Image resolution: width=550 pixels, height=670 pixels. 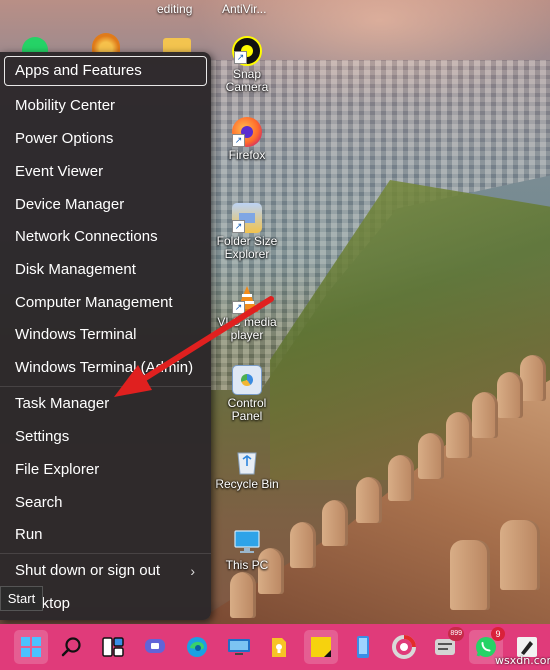 I want to click on menu-item-windows-terminal: Windows Terminal, so click(x=105, y=335).